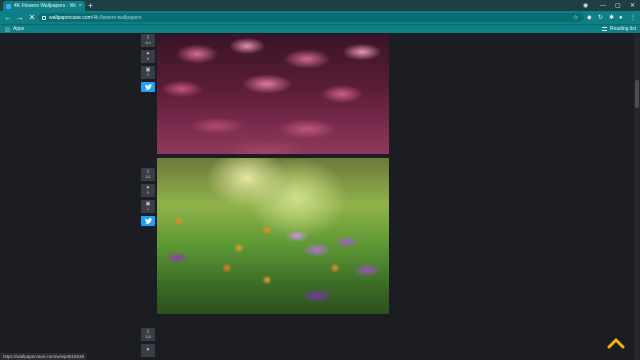 The image size is (640, 360). I want to click on comment-button: ▣ 0, so click(148, 72).